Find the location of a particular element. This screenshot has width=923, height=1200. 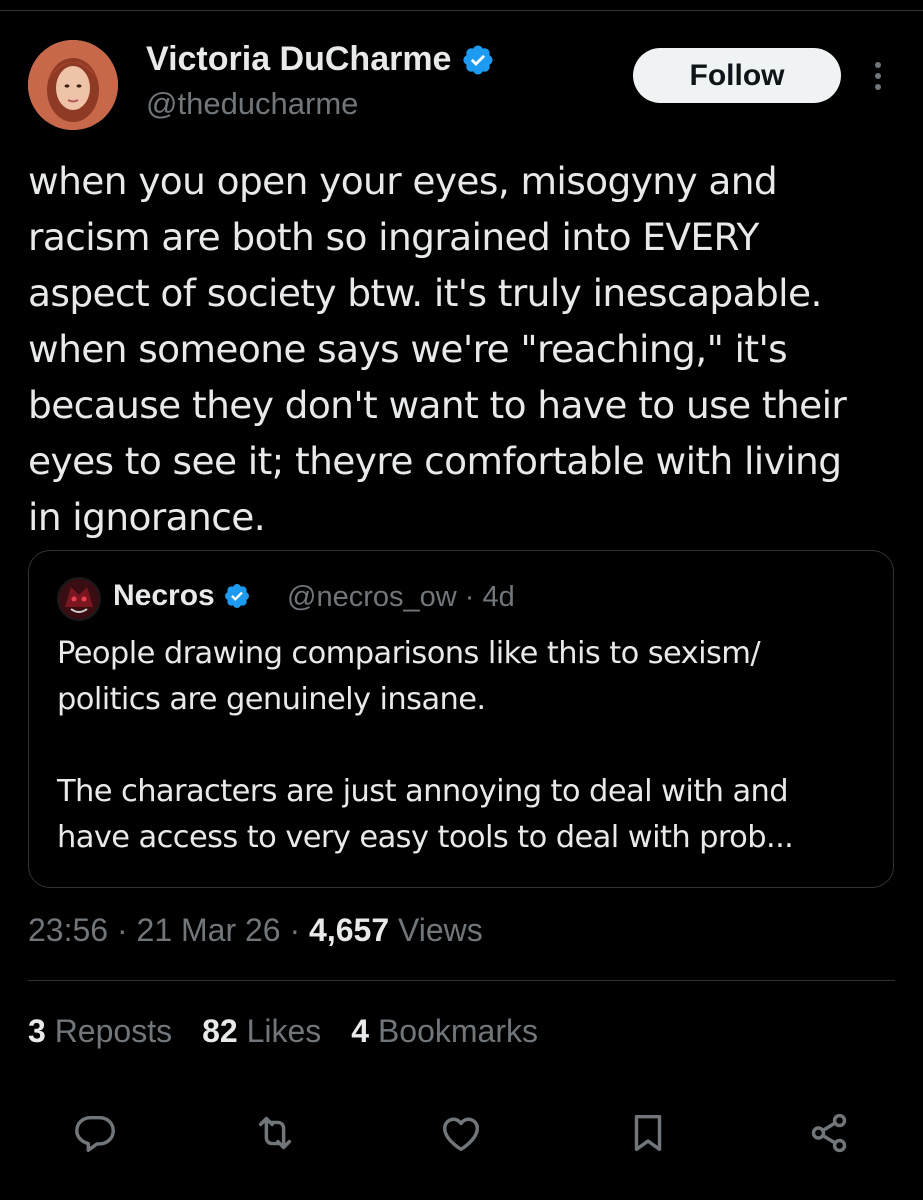

bookmarks-stat: 4 Bookmarks is located at coordinates (444, 1031).